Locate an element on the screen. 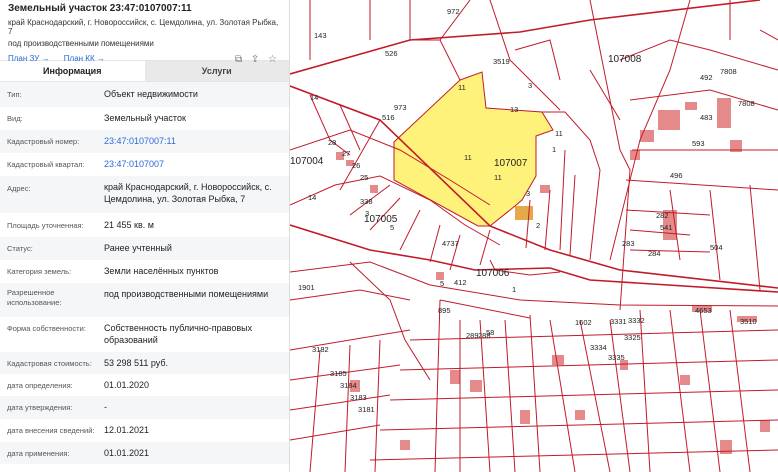 The width and height of the screenshot is (778, 472). parcel-label: 3184 is located at coordinates (348, 385).